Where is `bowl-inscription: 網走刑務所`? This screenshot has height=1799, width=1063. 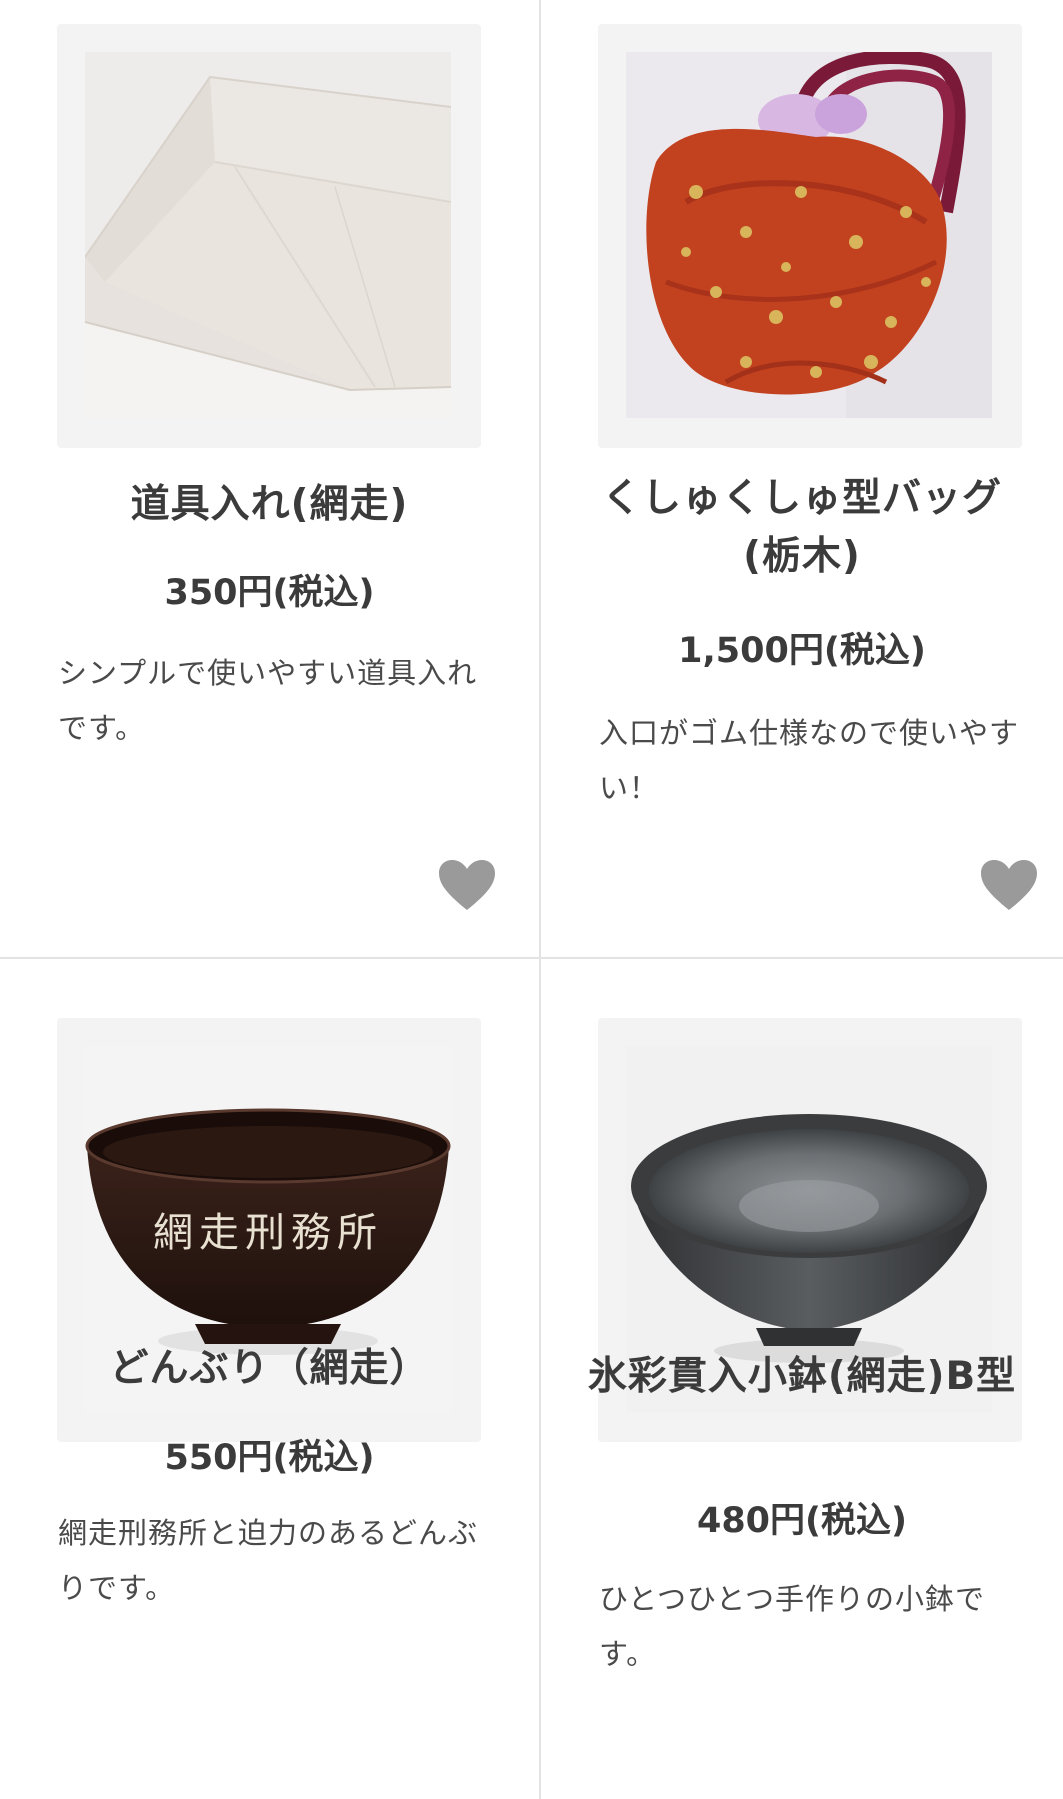 bowl-inscription: 網走刑務所 is located at coordinates (268, 1233).